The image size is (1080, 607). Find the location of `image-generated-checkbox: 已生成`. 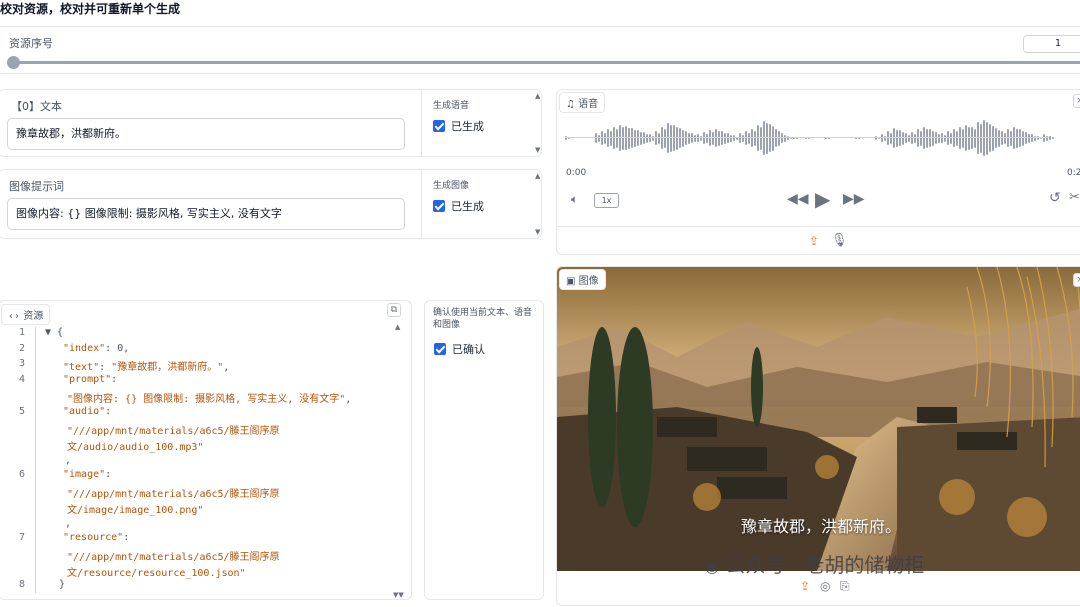

image-generated-checkbox: 已生成 is located at coordinates (458, 206).